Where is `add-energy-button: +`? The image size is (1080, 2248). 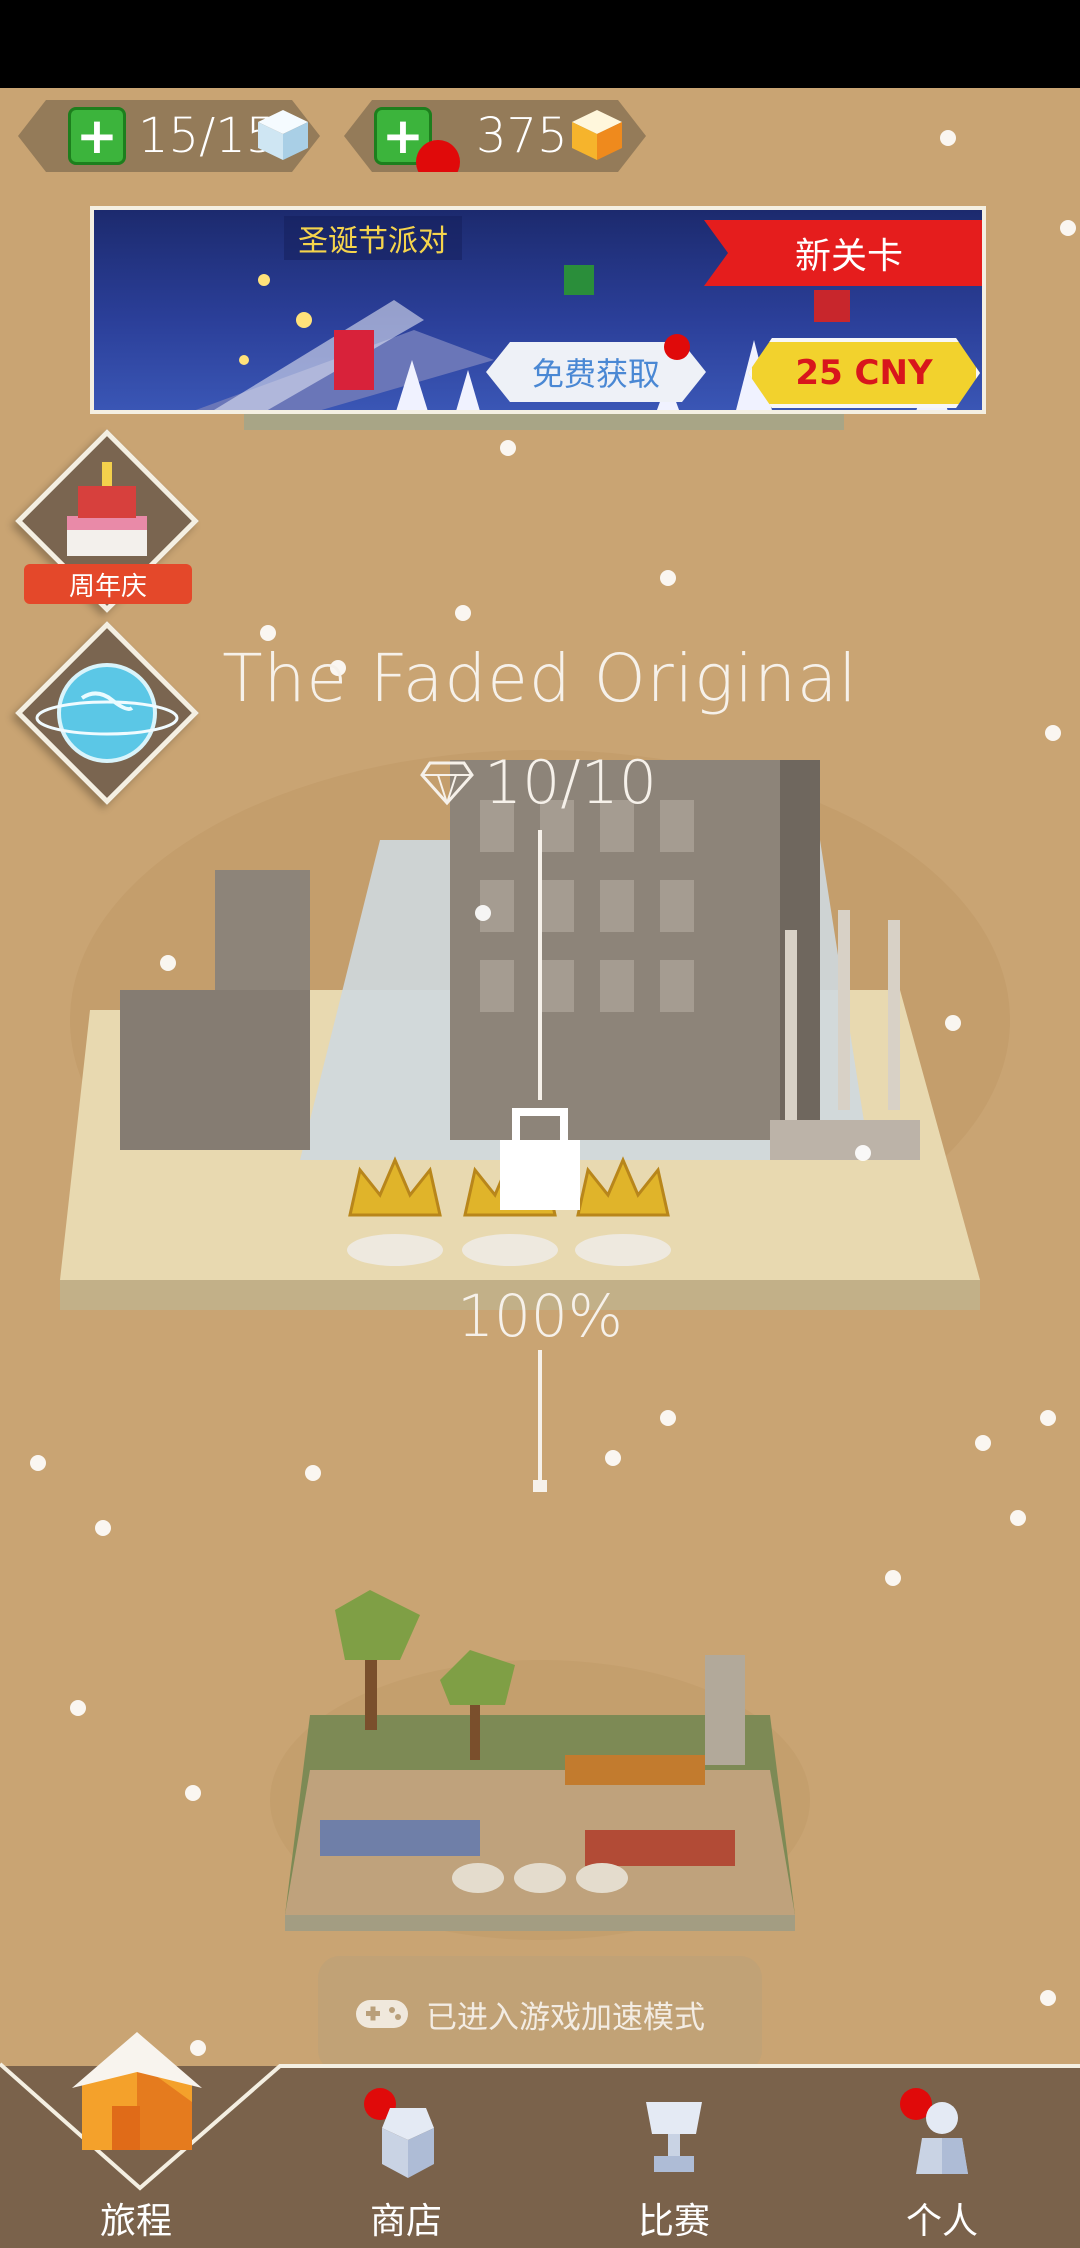
add-energy-button: + is located at coordinates (97, 136).